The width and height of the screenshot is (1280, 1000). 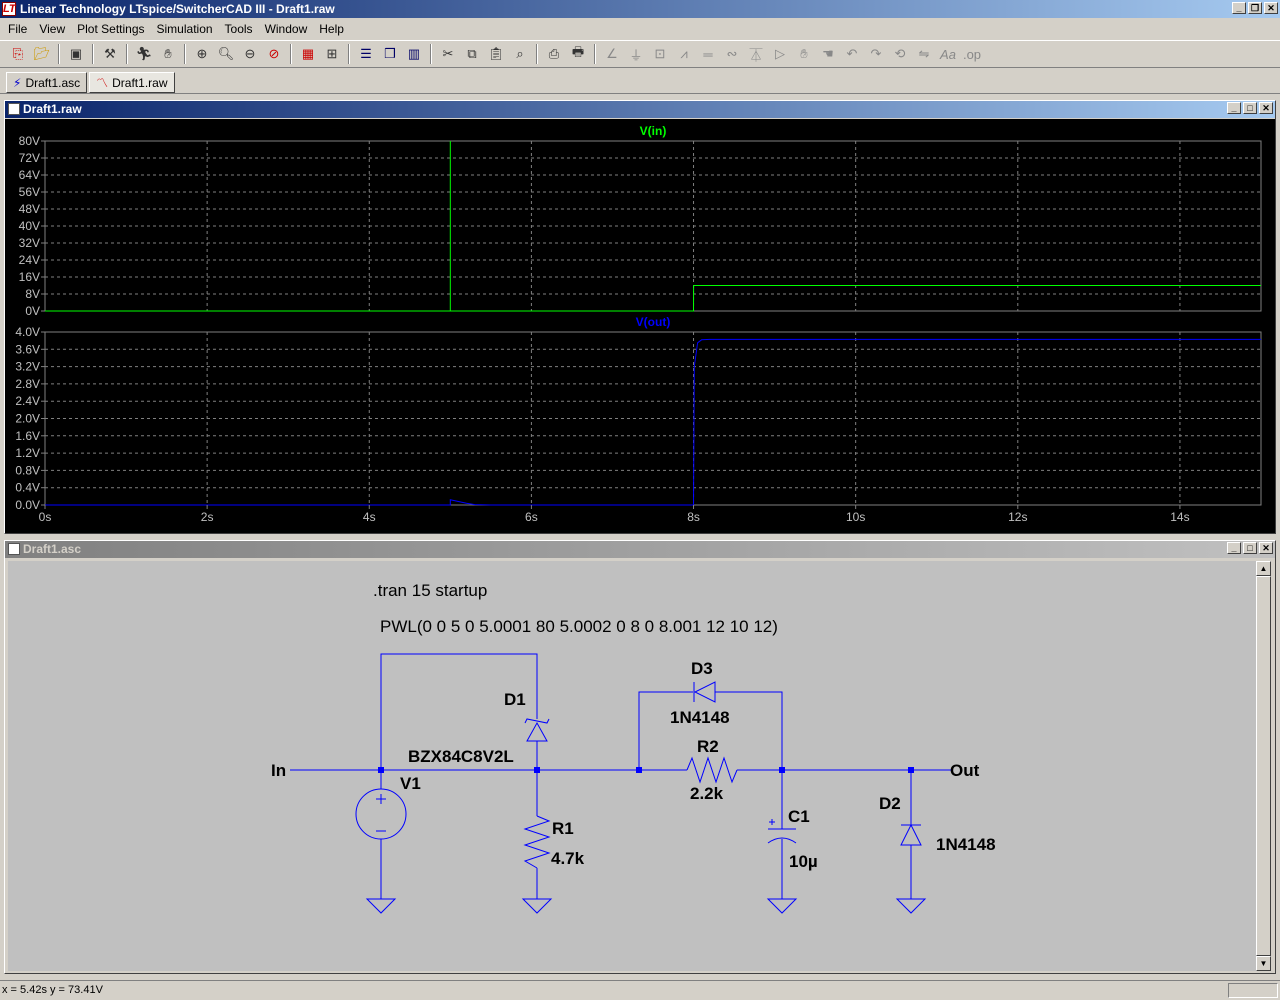 I want to click on run-icon: 🏃︎, so click(x=144, y=54).